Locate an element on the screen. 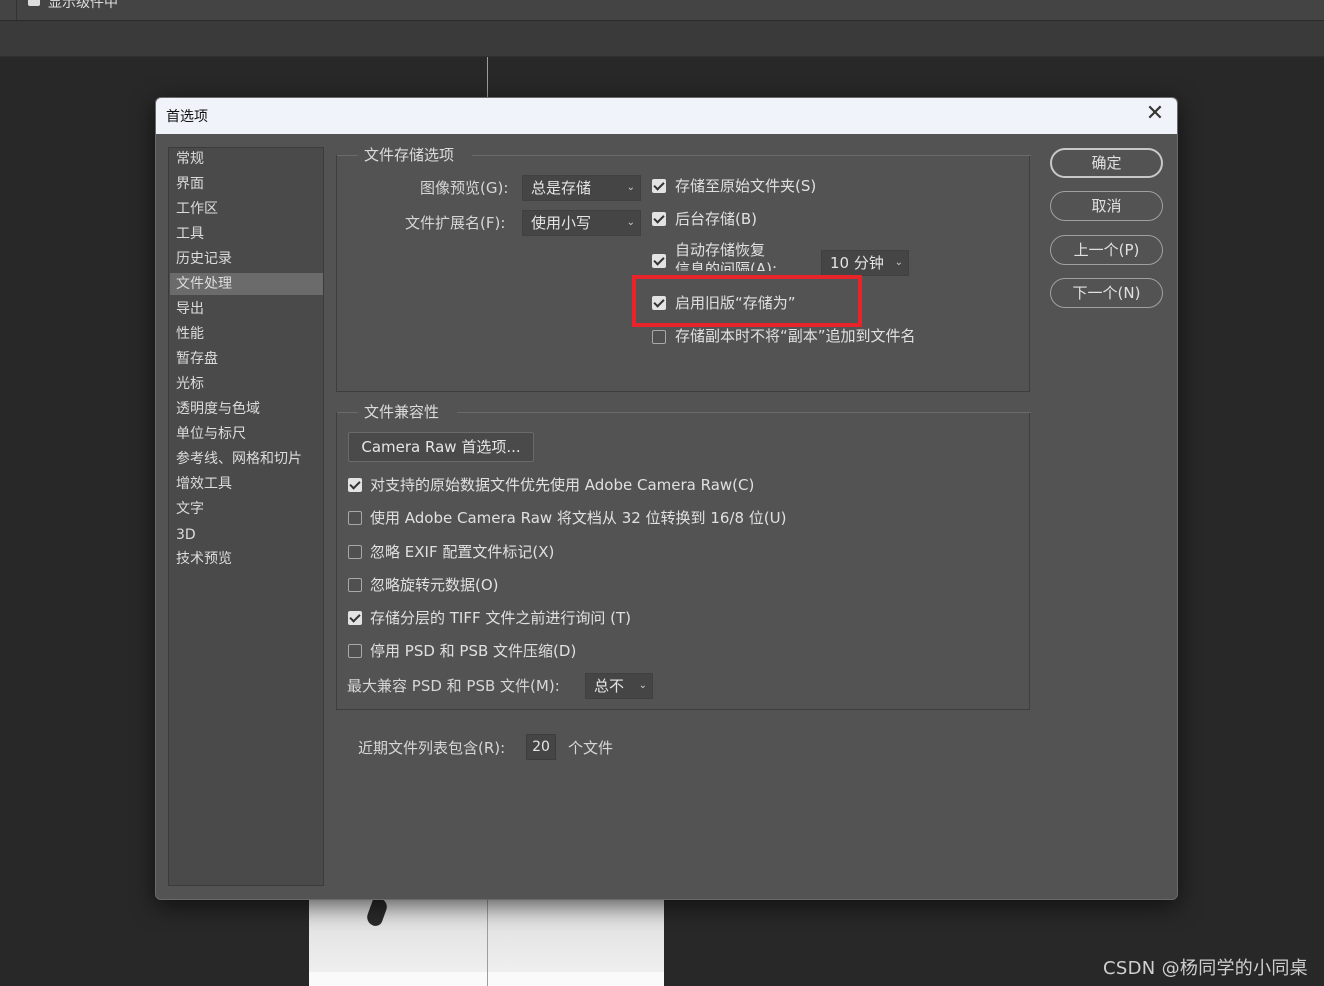  sidebar-item-transparency: 透明度与色域 is located at coordinates (246, 409).